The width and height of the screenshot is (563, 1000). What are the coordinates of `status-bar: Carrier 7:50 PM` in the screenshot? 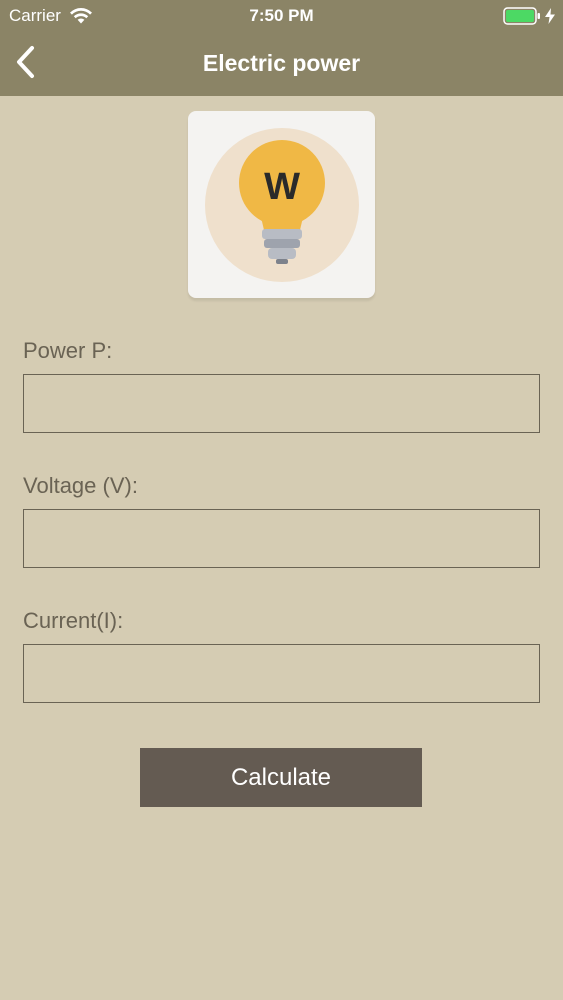 It's located at (281, 16).